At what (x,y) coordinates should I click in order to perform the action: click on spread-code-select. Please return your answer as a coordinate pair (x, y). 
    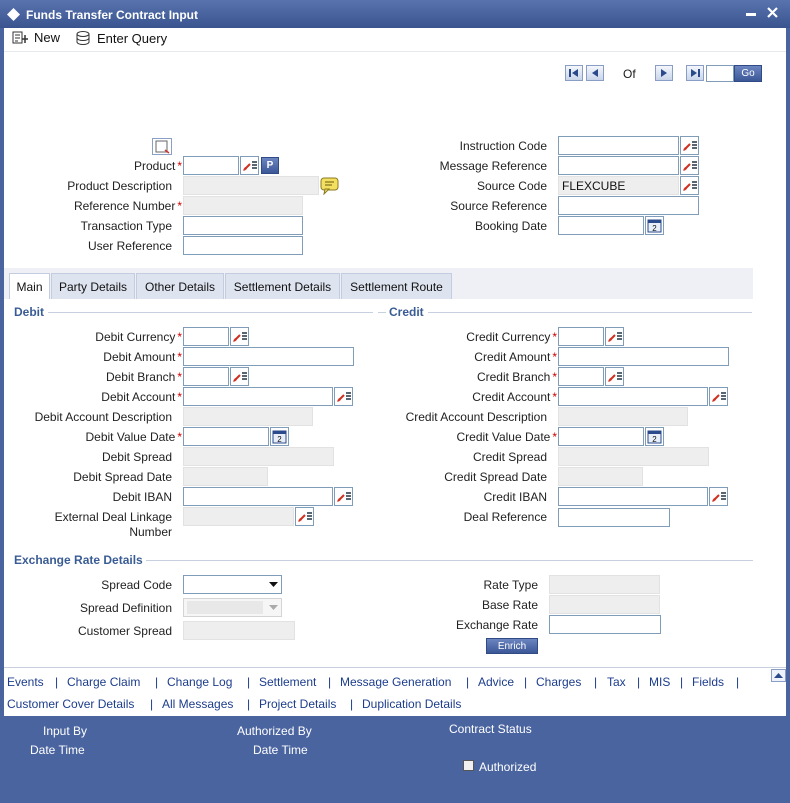
    Looking at the image, I should click on (232, 584).